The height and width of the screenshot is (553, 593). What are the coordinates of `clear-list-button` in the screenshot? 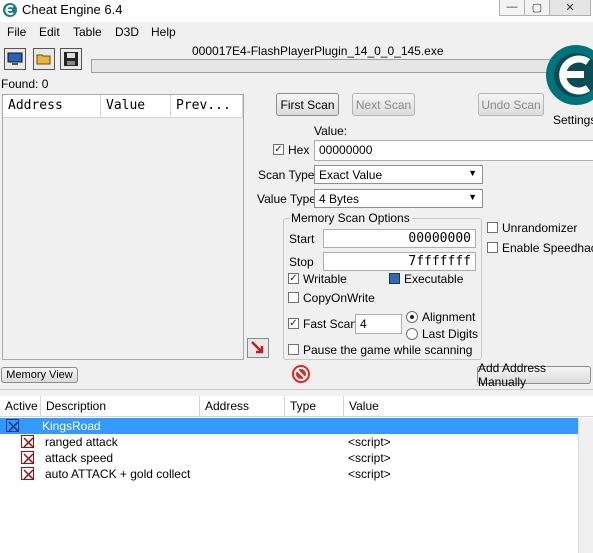 It's located at (301, 374).